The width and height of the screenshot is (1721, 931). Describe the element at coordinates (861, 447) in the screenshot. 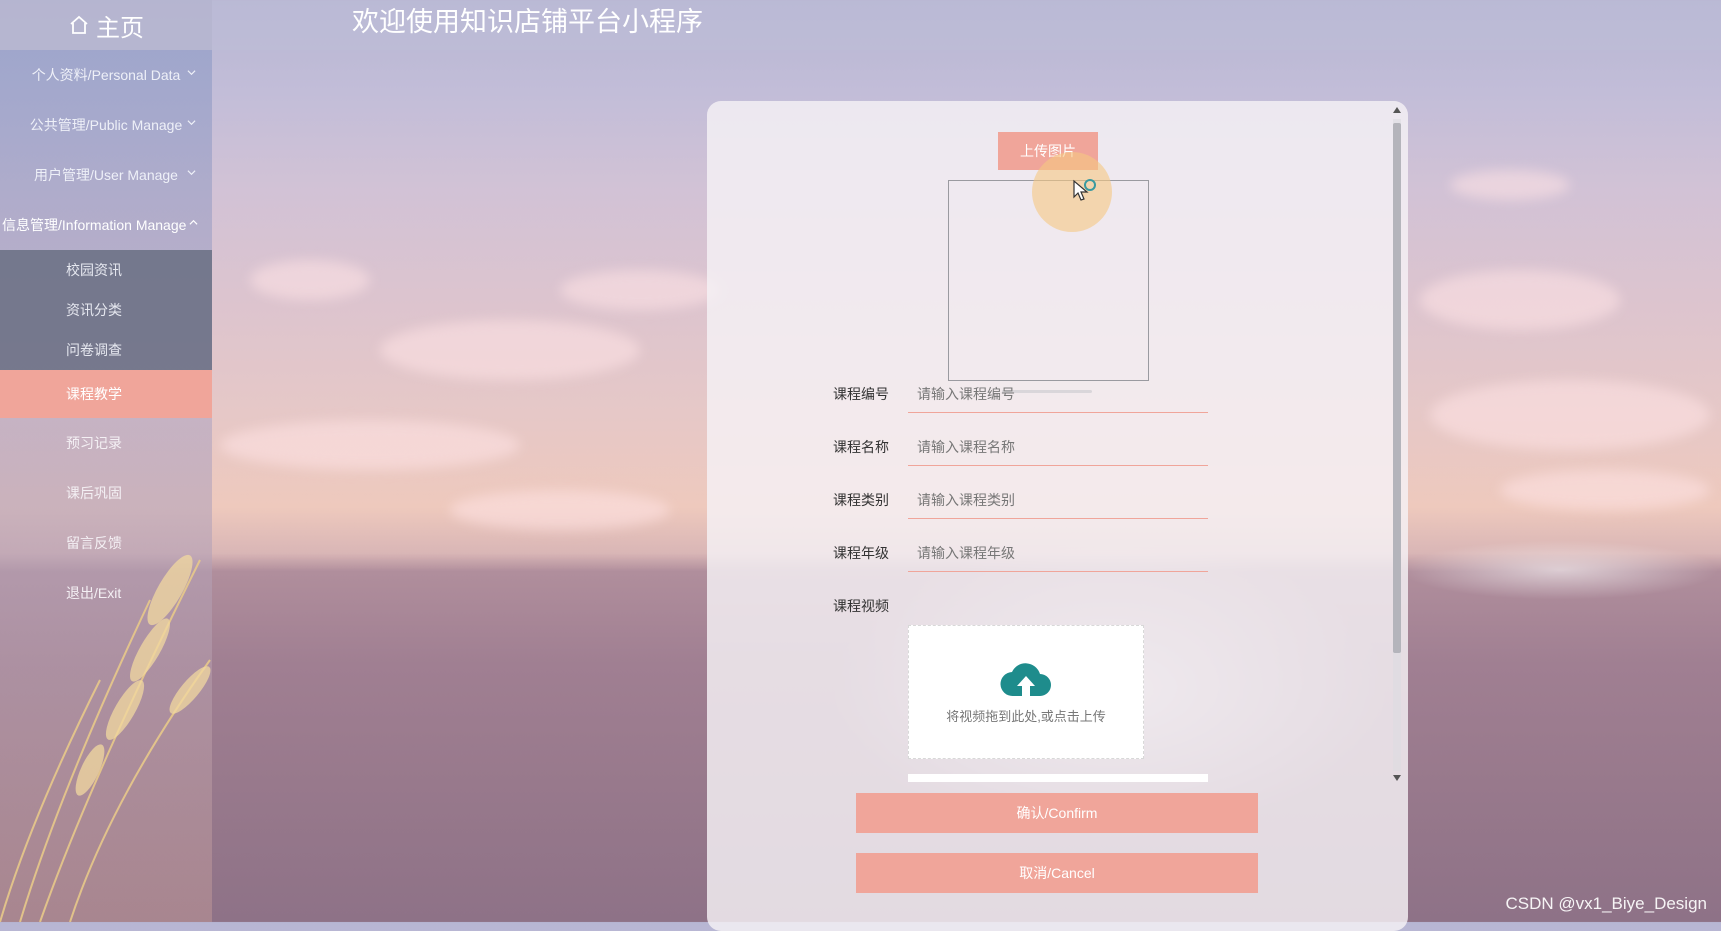

I see `field-label-course-name: 课程名称` at that location.